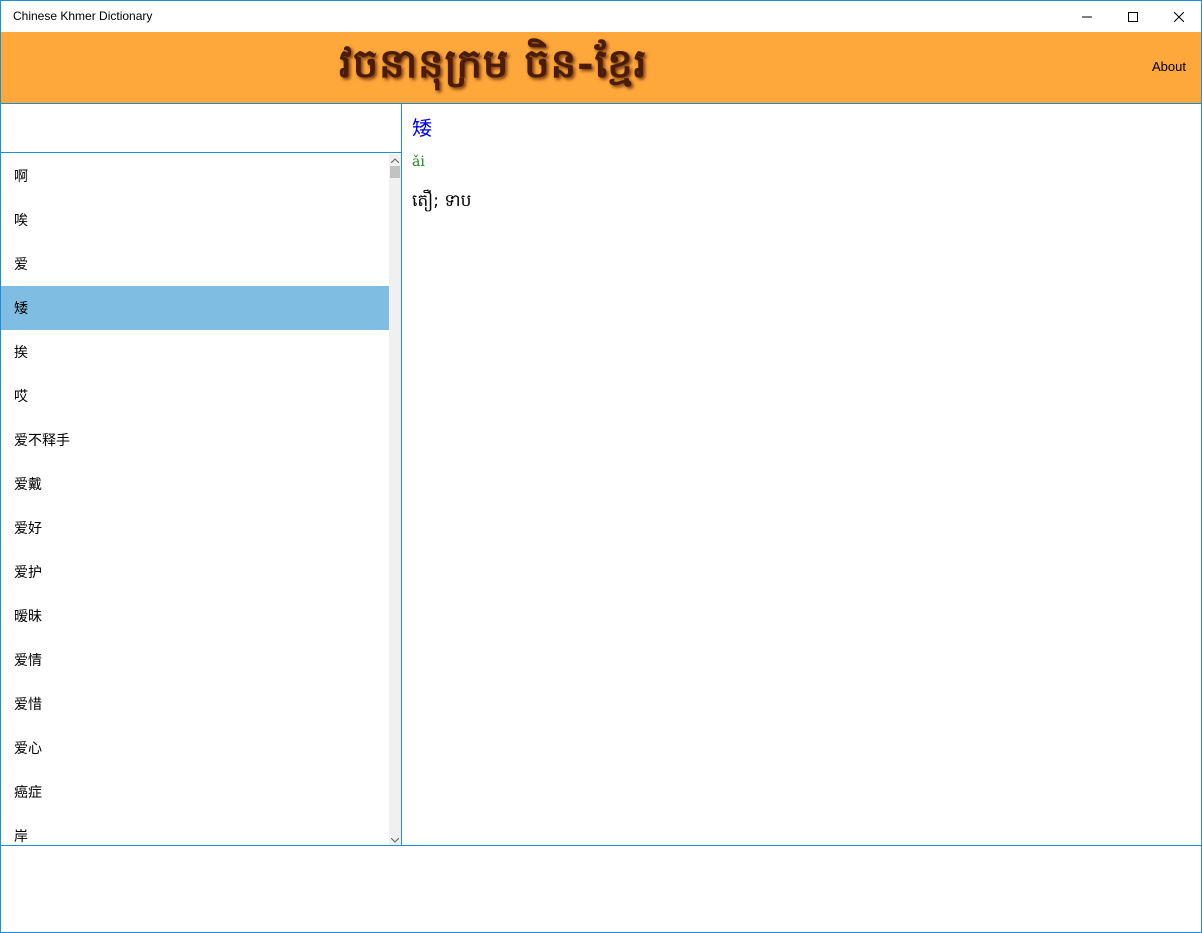 The image size is (1202, 933). I want to click on list-item: 唉, so click(195, 220).